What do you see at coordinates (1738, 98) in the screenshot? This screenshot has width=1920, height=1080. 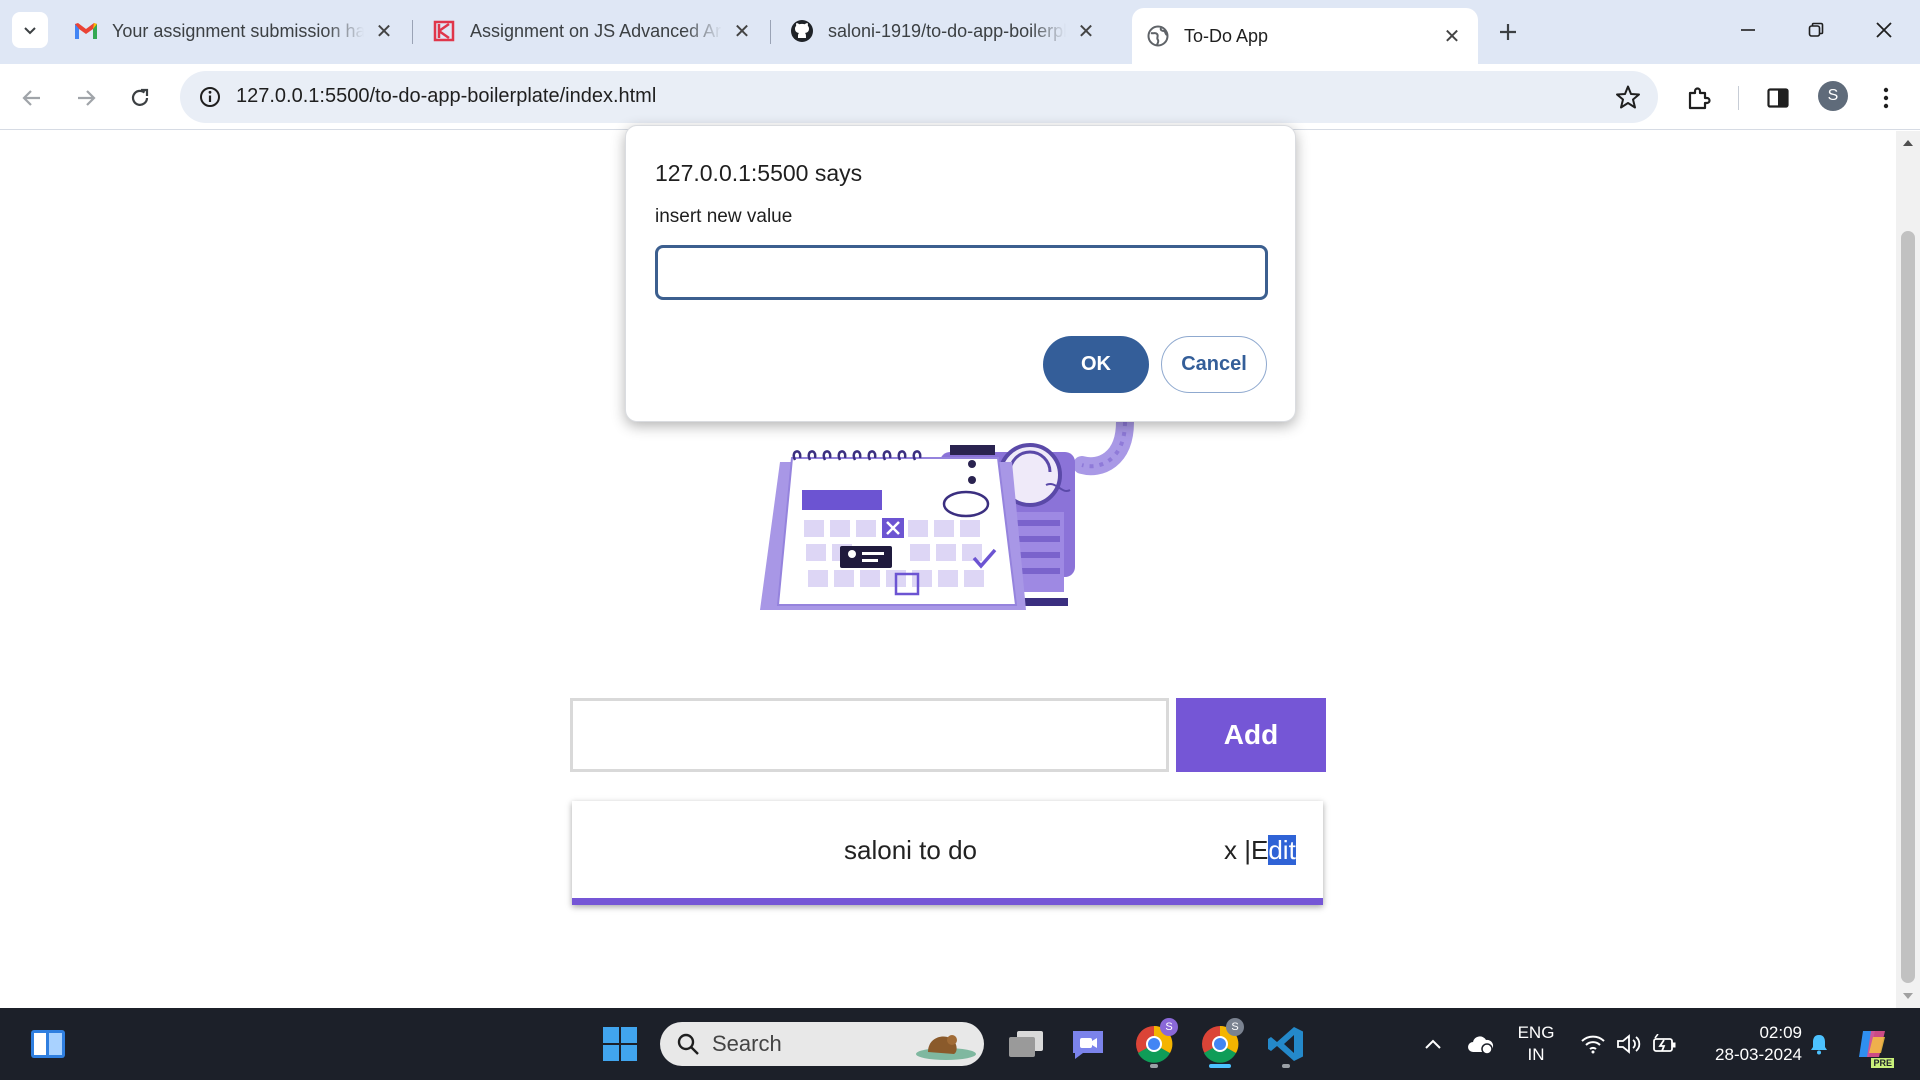 I see `toolbar-divider` at bounding box center [1738, 98].